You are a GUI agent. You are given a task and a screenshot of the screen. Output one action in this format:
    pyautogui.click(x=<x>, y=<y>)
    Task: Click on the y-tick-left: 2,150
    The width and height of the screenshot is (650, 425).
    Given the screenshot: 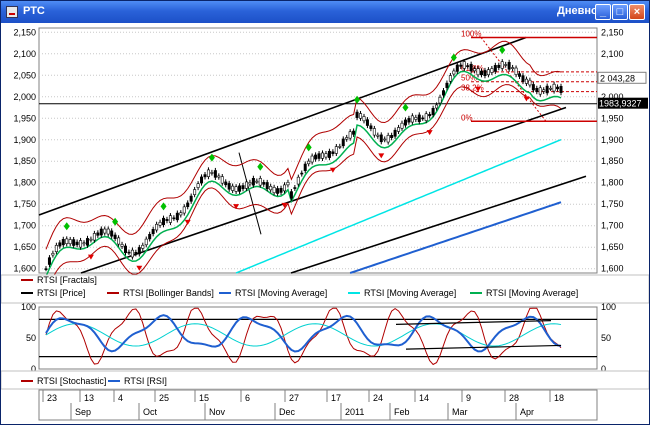 What is the action you would take?
    pyautogui.click(x=24, y=32)
    